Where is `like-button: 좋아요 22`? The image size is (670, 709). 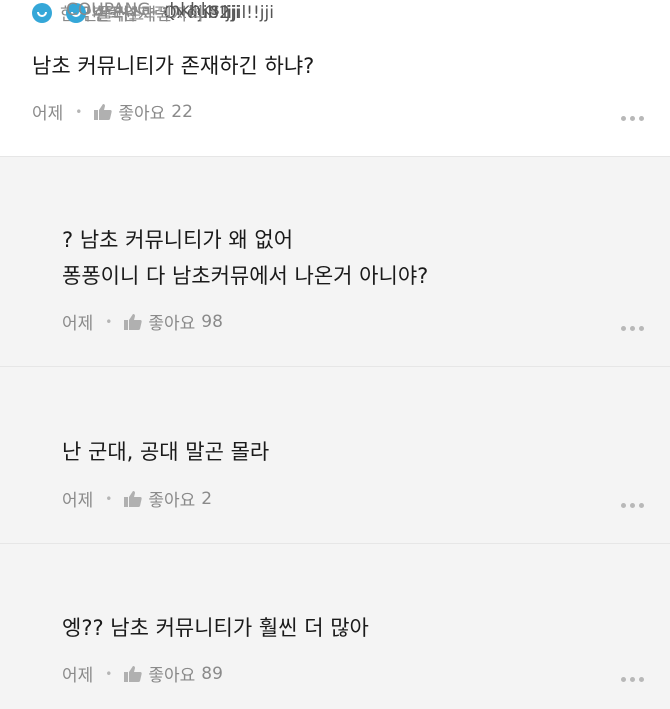 like-button: 좋아요 22 is located at coordinates (143, 111).